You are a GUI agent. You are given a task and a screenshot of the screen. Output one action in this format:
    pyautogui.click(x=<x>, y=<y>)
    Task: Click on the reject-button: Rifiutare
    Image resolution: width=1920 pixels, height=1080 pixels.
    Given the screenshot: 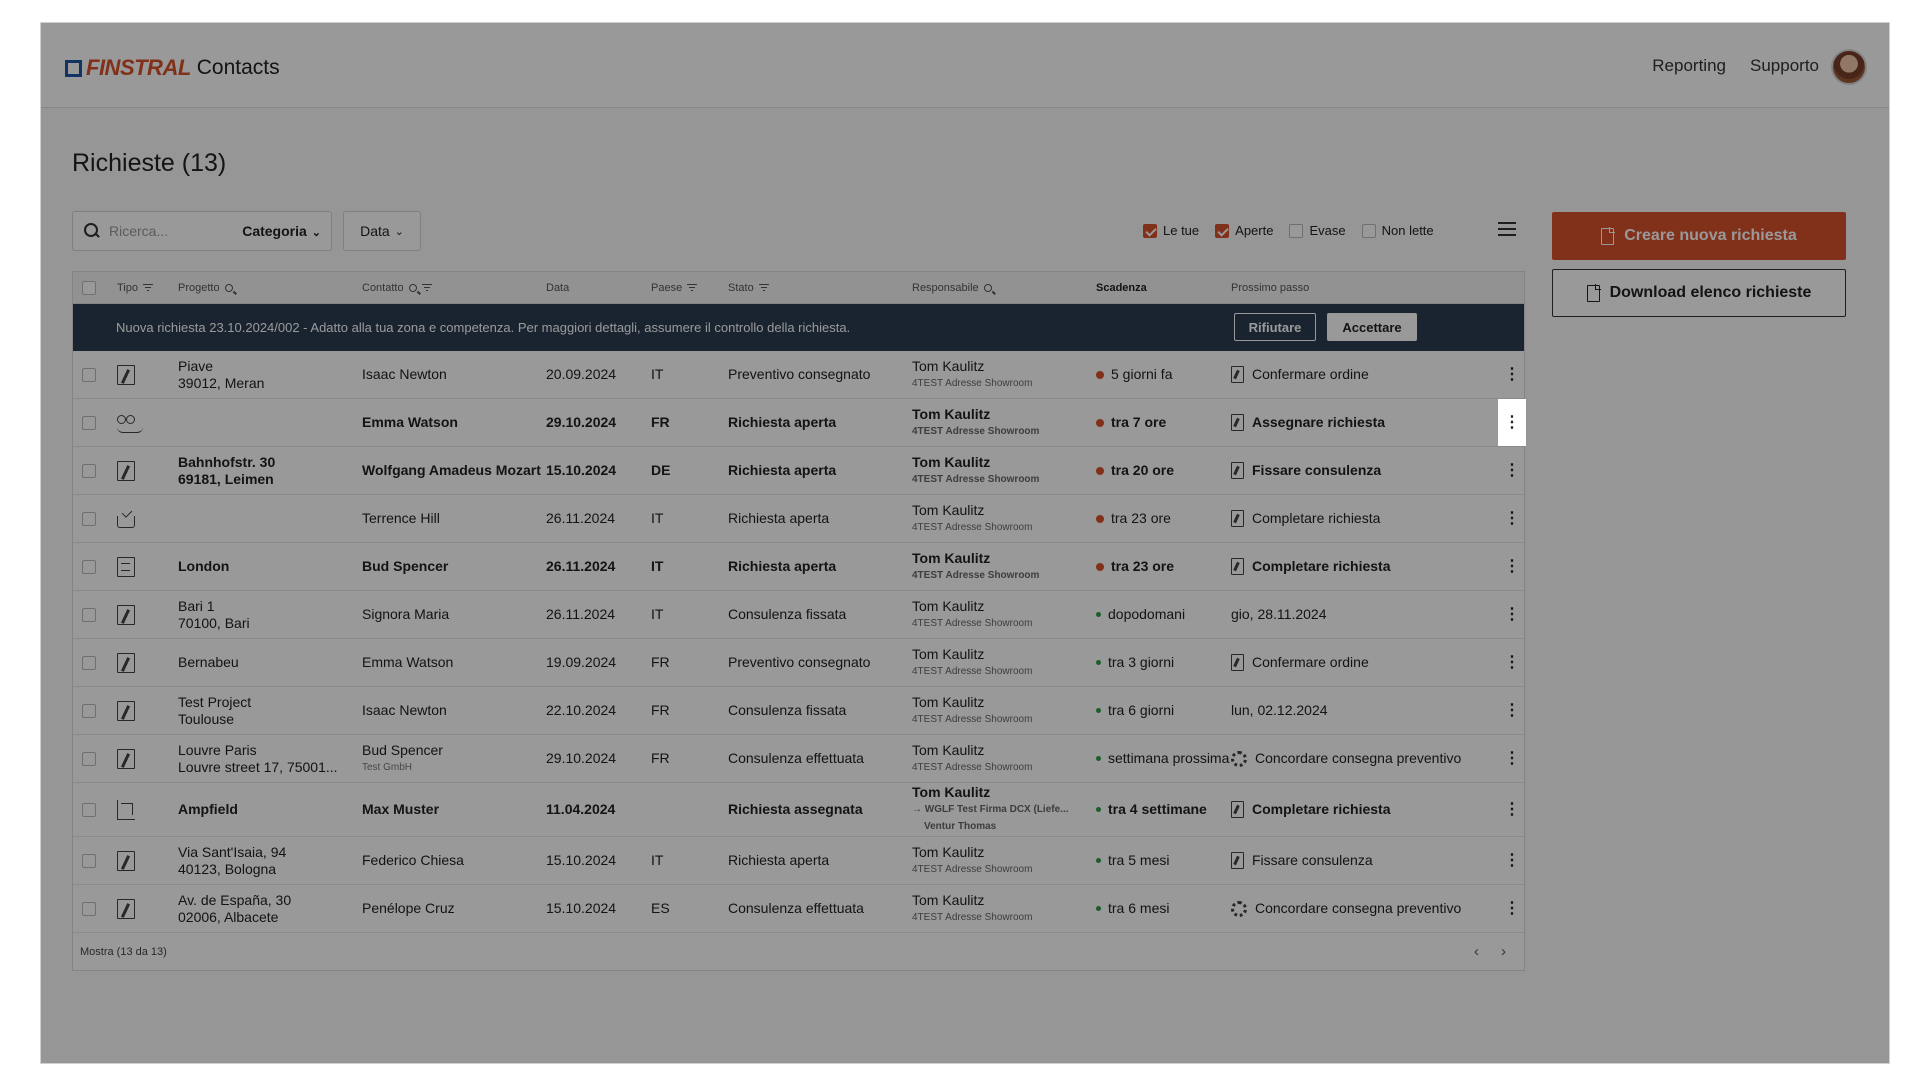 What is the action you would take?
    pyautogui.click(x=1275, y=327)
    